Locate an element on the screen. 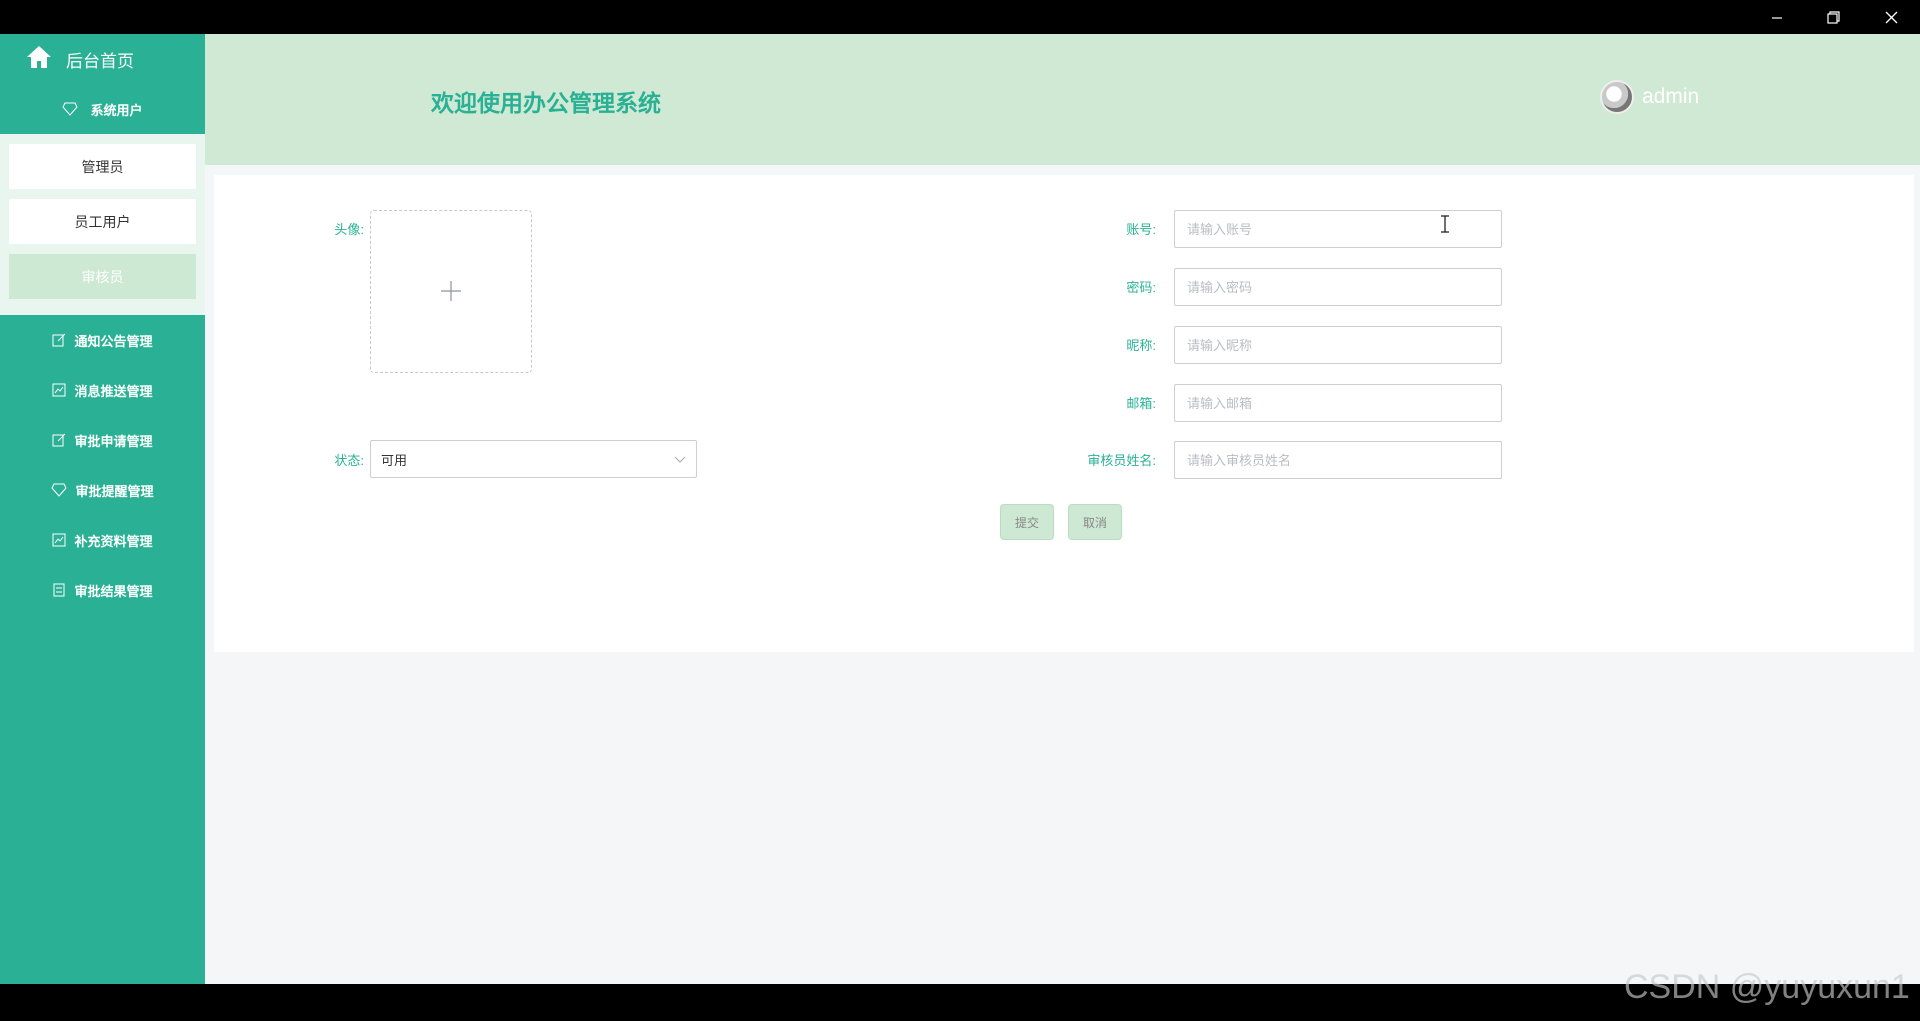 The height and width of the screenshot is (1021, 1920). restore-icon is located at coordinates (1833, 17).